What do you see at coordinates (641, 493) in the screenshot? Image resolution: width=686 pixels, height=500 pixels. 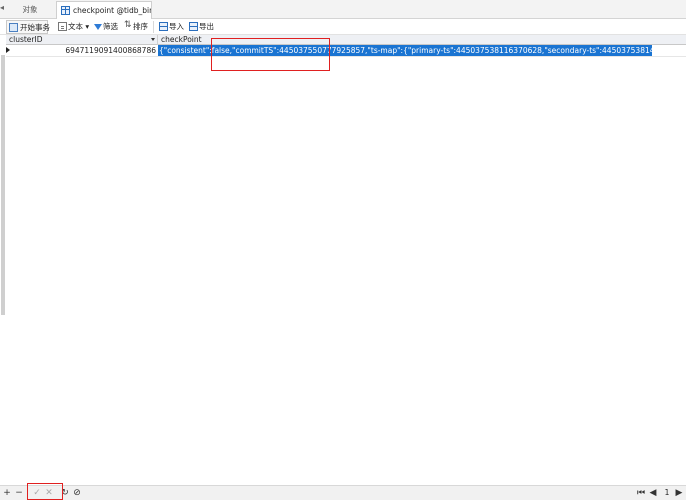 I see `first-page-button: ⏮` at bounding box center [641, 493].